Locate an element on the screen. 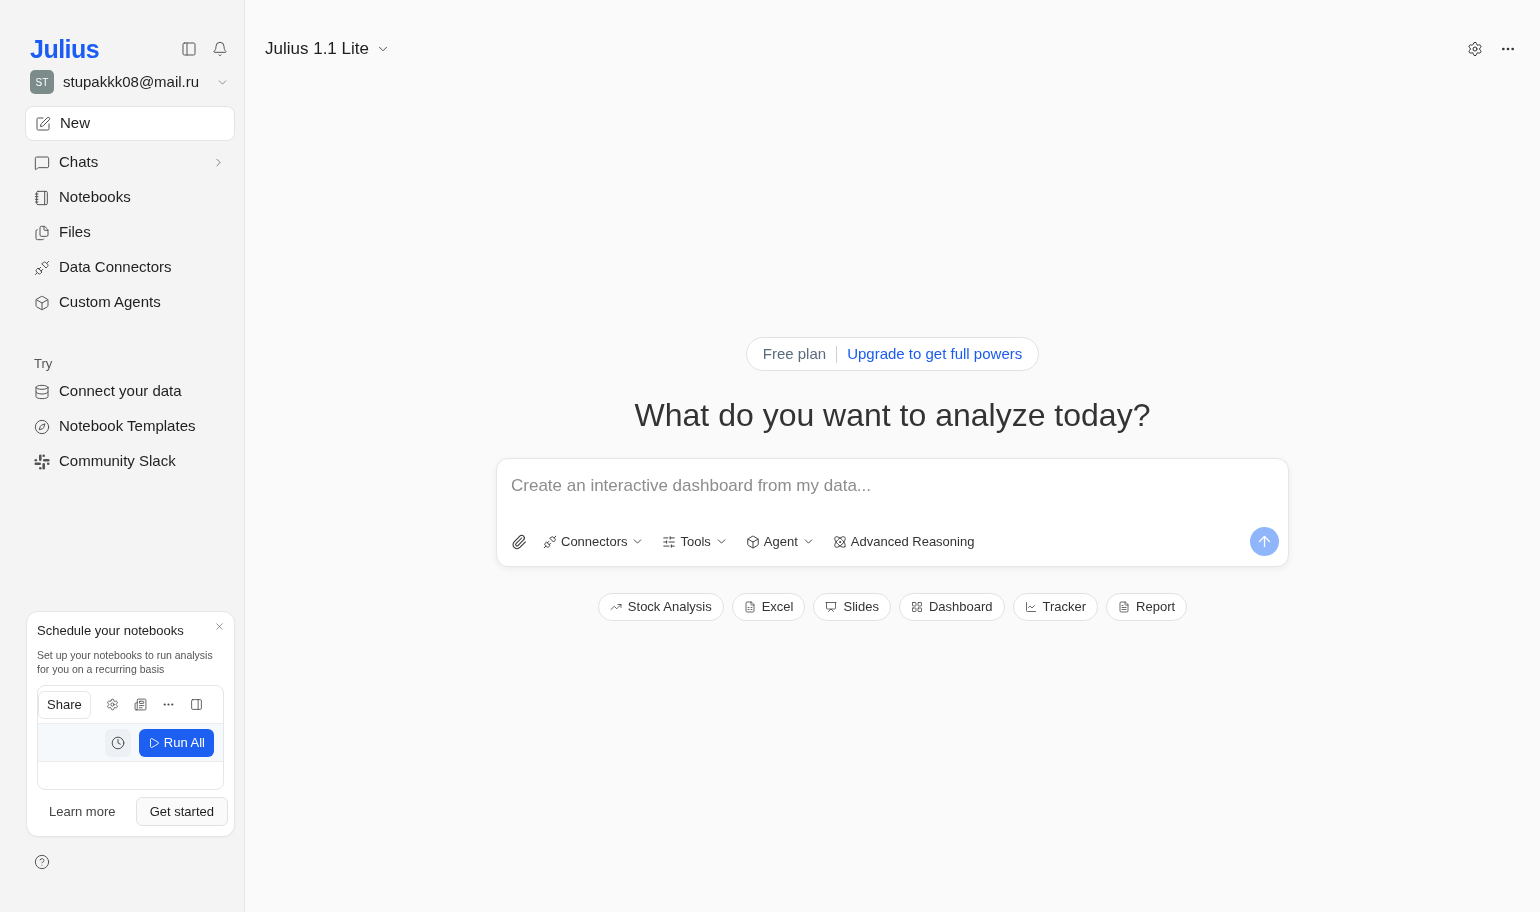 This screenshot has width=1540, height=912. help-button is located at coordinates (42, 862).